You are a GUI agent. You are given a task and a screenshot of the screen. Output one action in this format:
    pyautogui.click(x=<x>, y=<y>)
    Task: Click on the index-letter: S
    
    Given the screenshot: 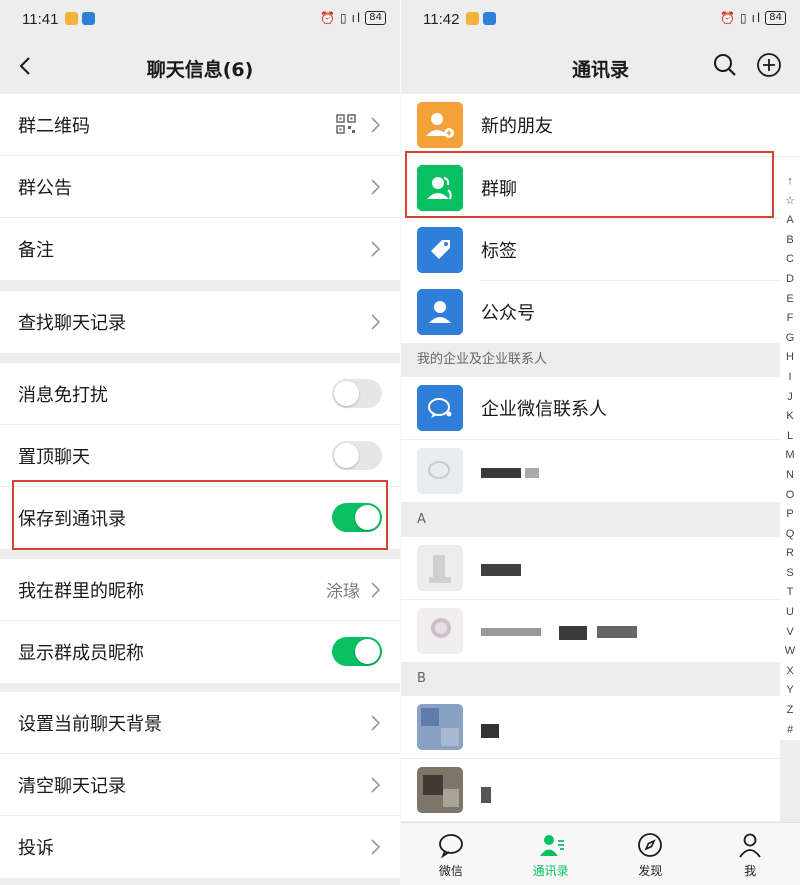 What is the action you would take?
    pyautogui.click(x=789, y=574)
    